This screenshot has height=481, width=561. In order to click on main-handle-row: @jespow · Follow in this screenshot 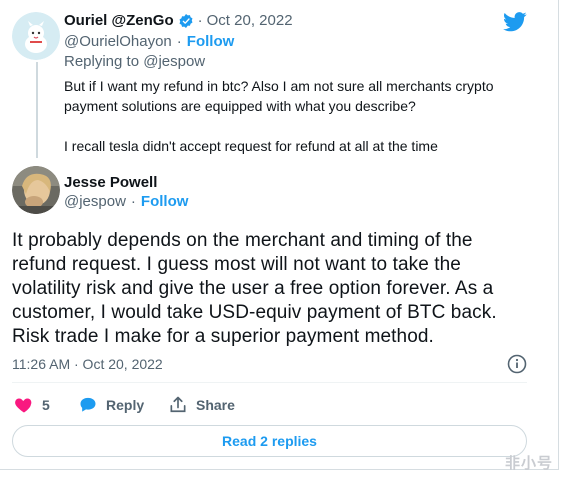, I will do `click(126, 201)`.